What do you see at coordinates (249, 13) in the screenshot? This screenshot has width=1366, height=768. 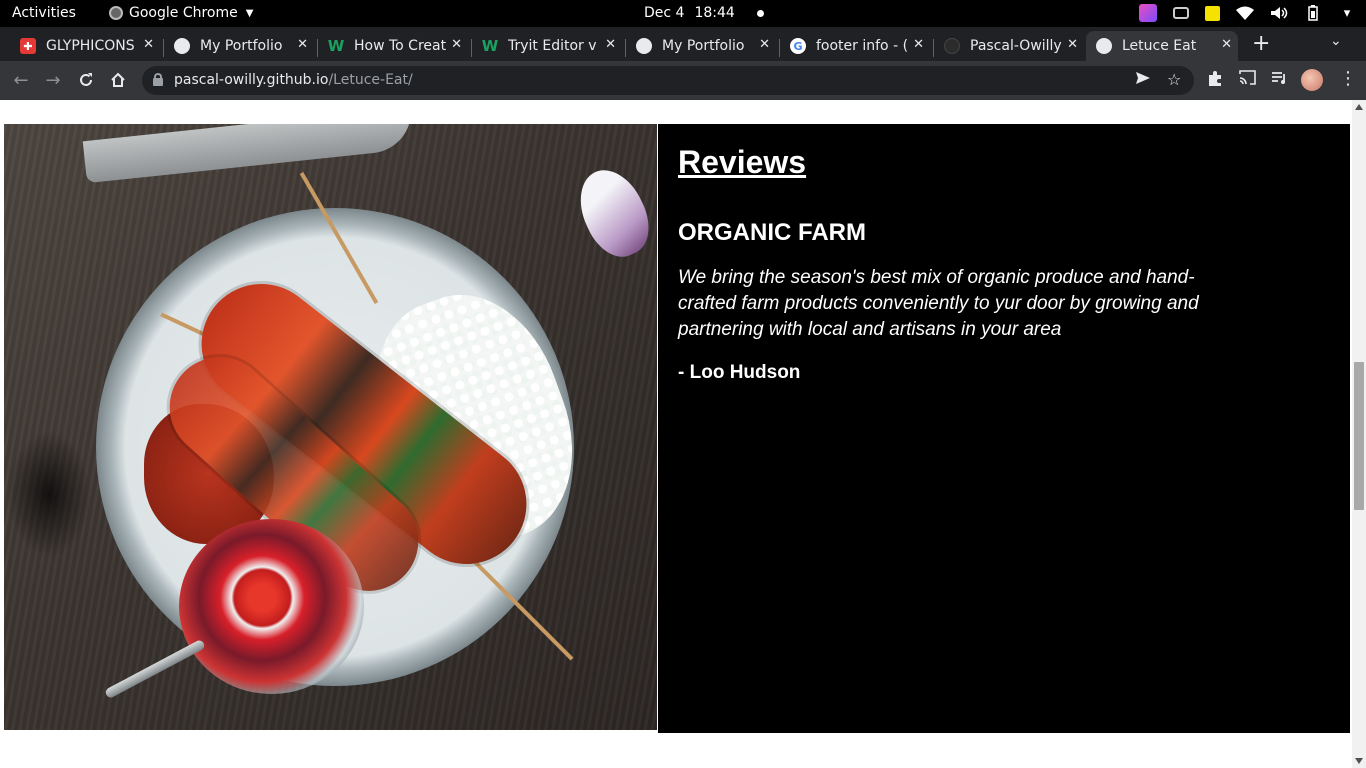 I see `chevron-down-icon: ▼` at bounding box center [249, 13].